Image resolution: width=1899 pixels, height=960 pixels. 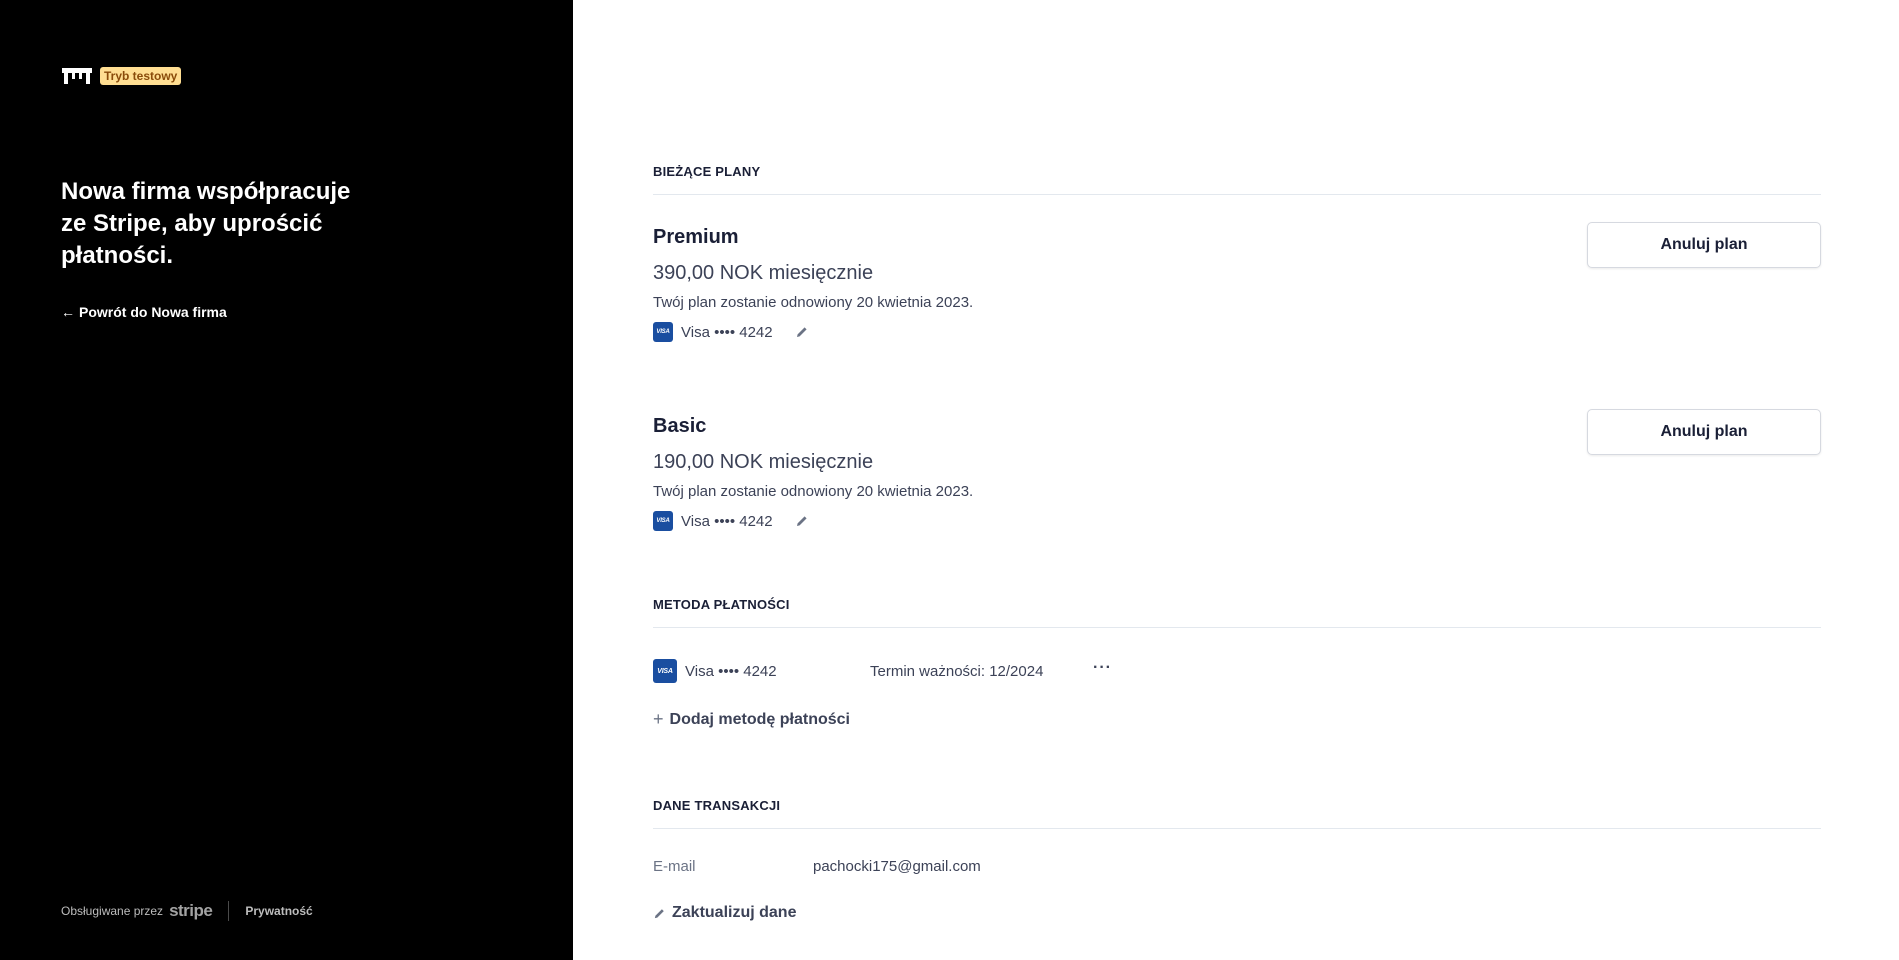 What do you see at coordinates (68, 312) in the screenshot?
I see `arrow-left-icon: ←` at bounding box center [68, 312].